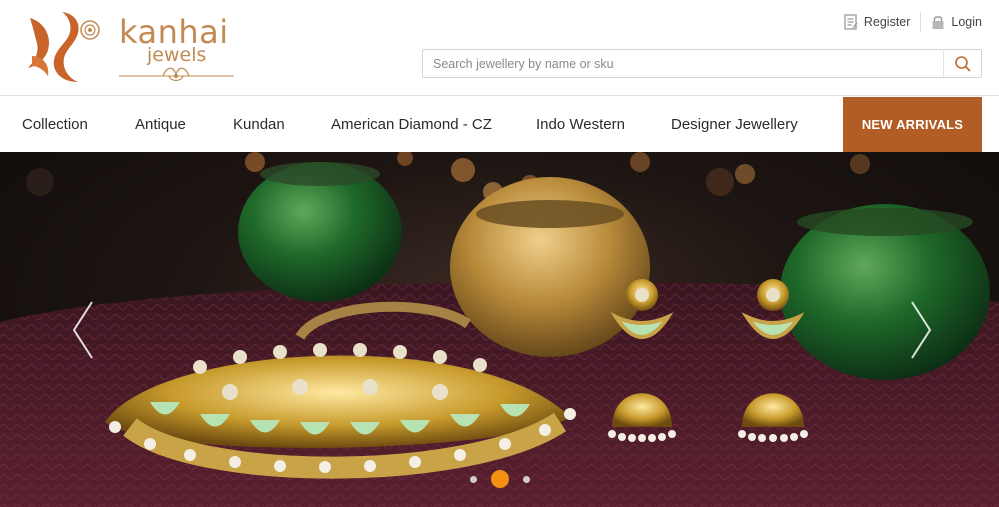  I want to click on nav-item-antique: Antique, so click(160, 124).